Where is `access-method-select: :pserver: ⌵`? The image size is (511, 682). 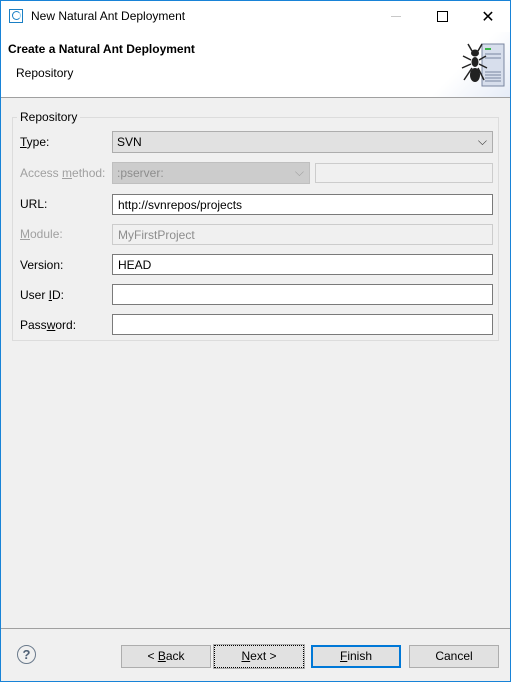 access-method-select: :pserver: ⌵ is located at coordinates (211, 173).